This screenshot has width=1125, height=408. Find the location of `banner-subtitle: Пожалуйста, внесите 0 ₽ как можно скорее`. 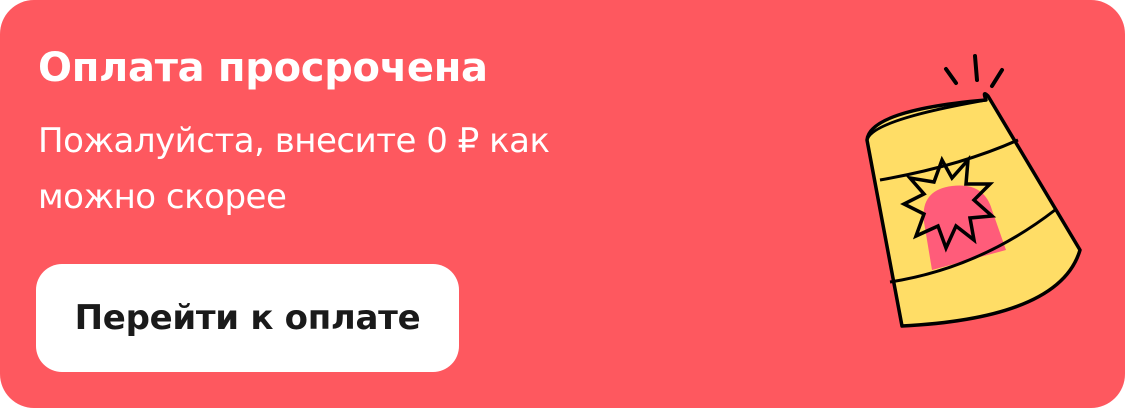

banner-subtitle: Пожалуйста, внесите 0 ₽ как можно скорее is located at coordinates (294, 169).